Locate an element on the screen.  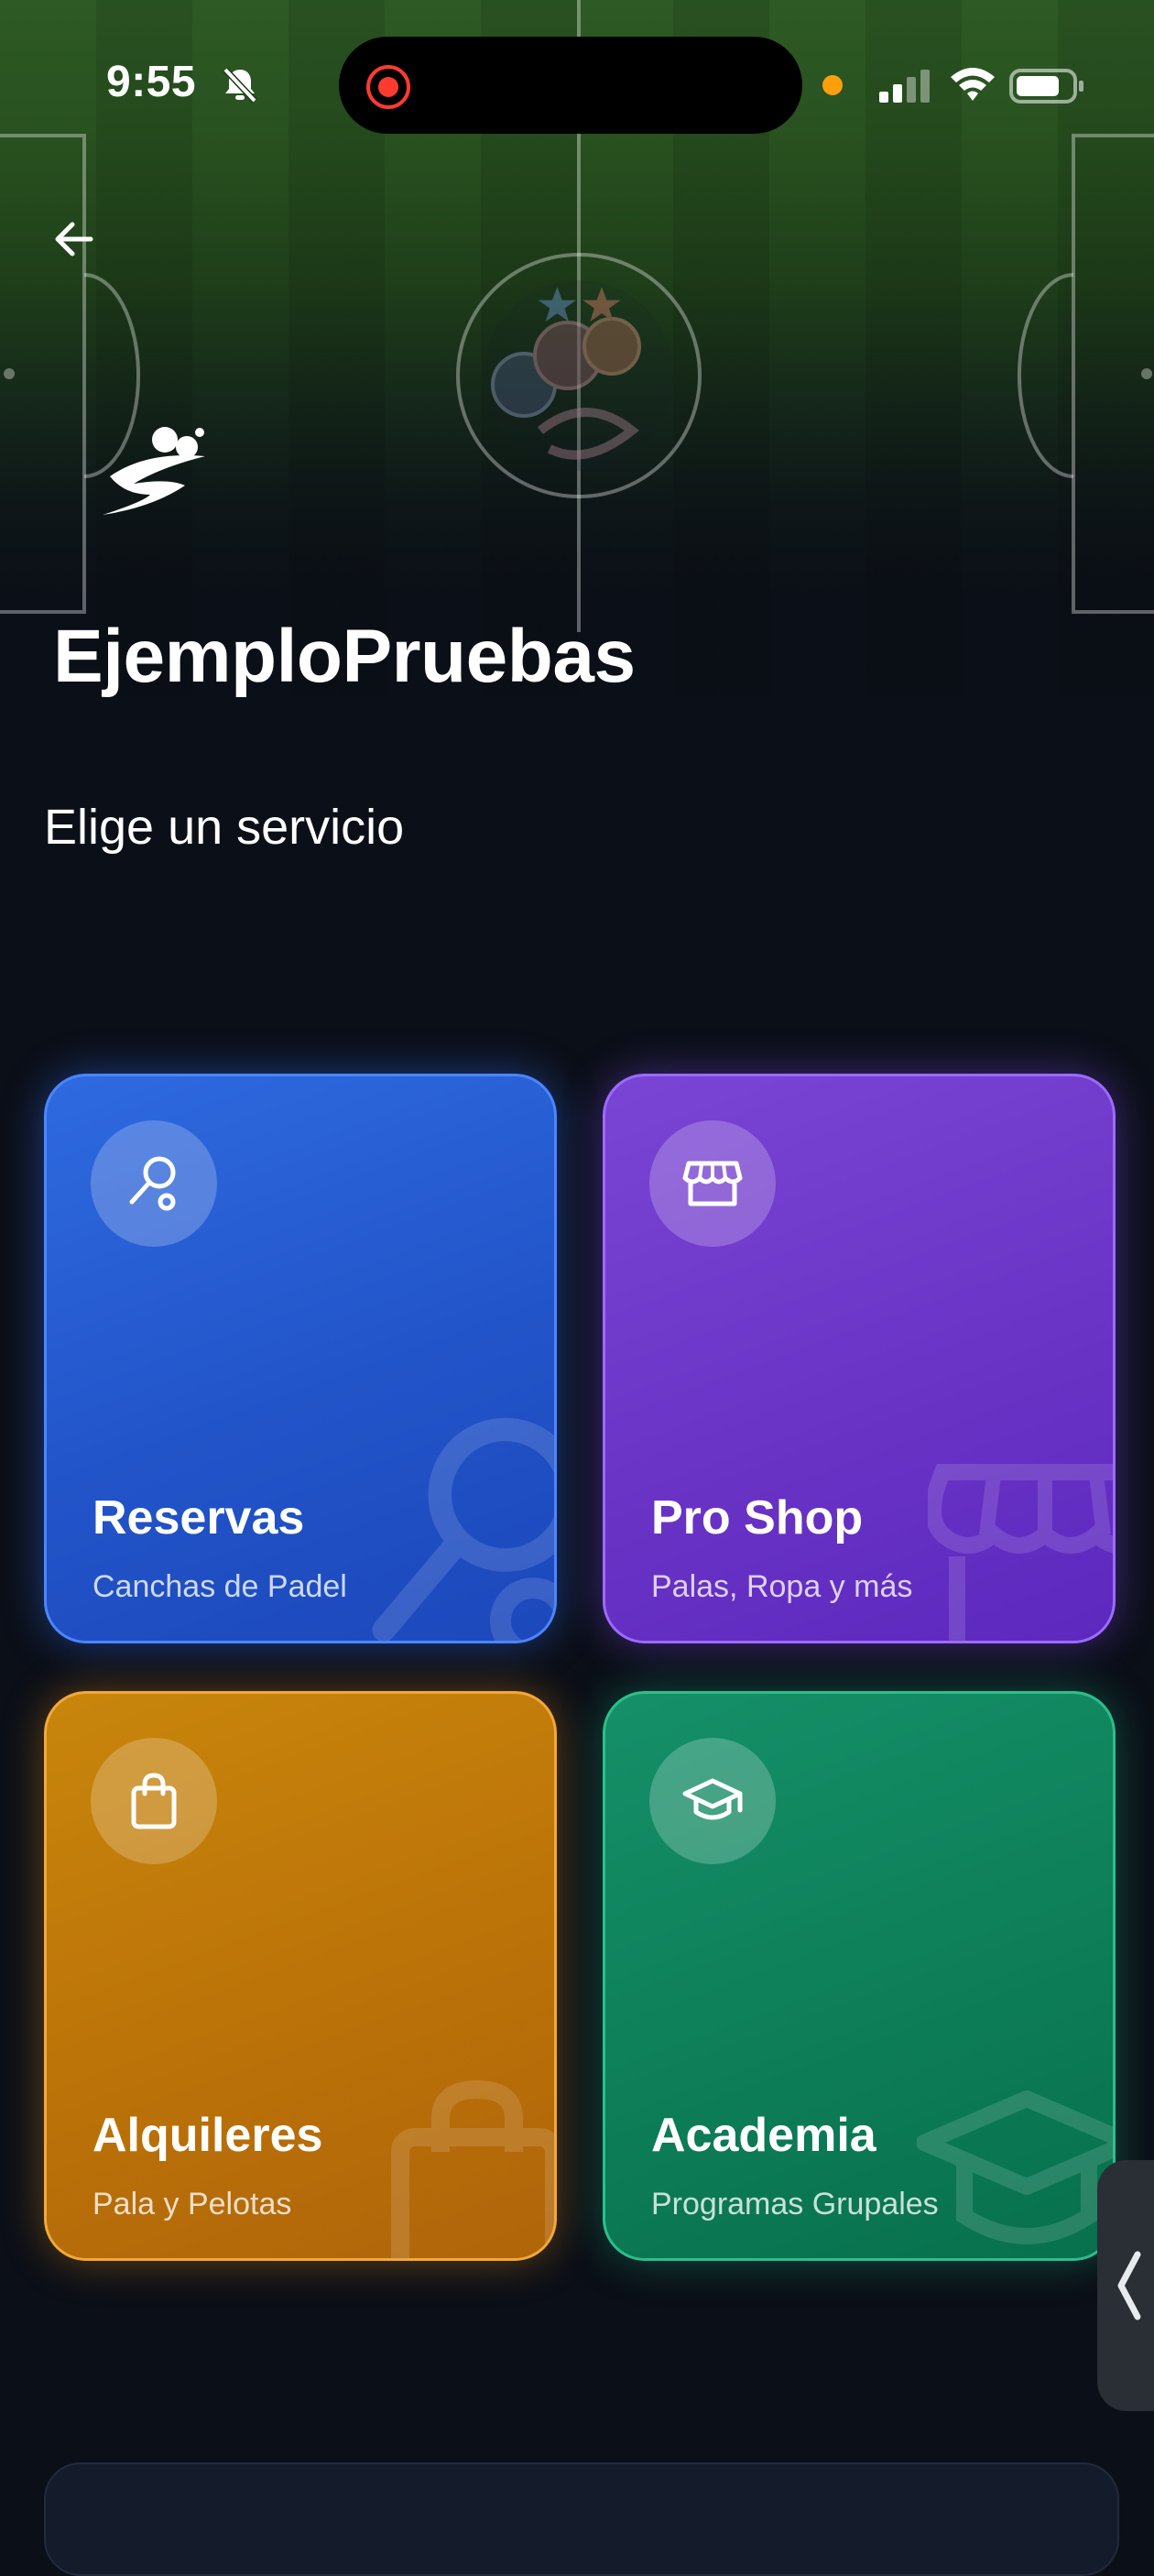
section-title: Elige un servicio is located at coordinates (224, 827).